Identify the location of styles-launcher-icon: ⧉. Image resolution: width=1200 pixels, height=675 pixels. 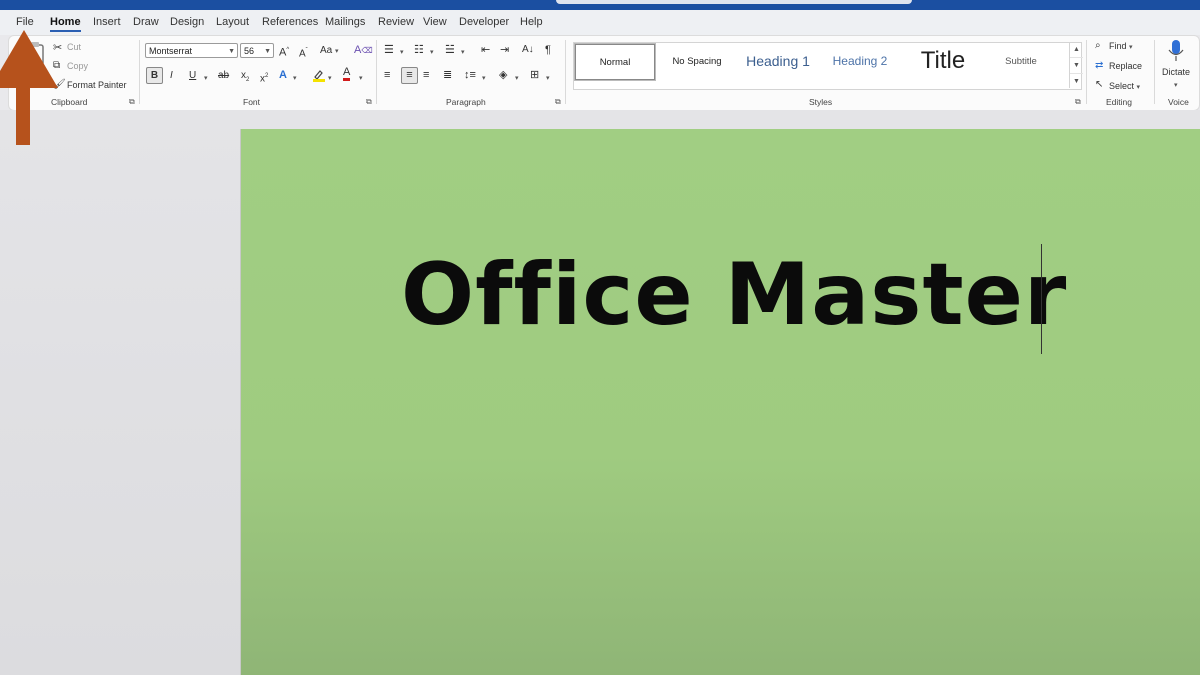
(1078, 102).